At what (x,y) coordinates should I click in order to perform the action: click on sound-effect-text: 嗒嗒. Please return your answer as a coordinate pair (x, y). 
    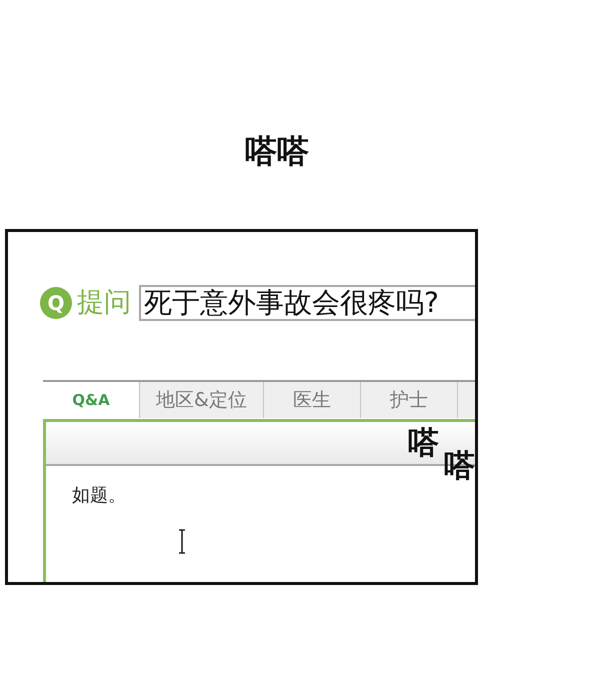
    Looking at the image, I should click on (277, 151).